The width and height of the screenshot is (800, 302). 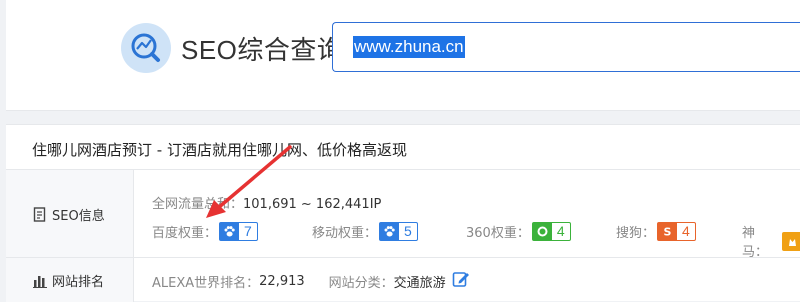 I want to click on seo-logo-icon, so click(x=146, y=48).